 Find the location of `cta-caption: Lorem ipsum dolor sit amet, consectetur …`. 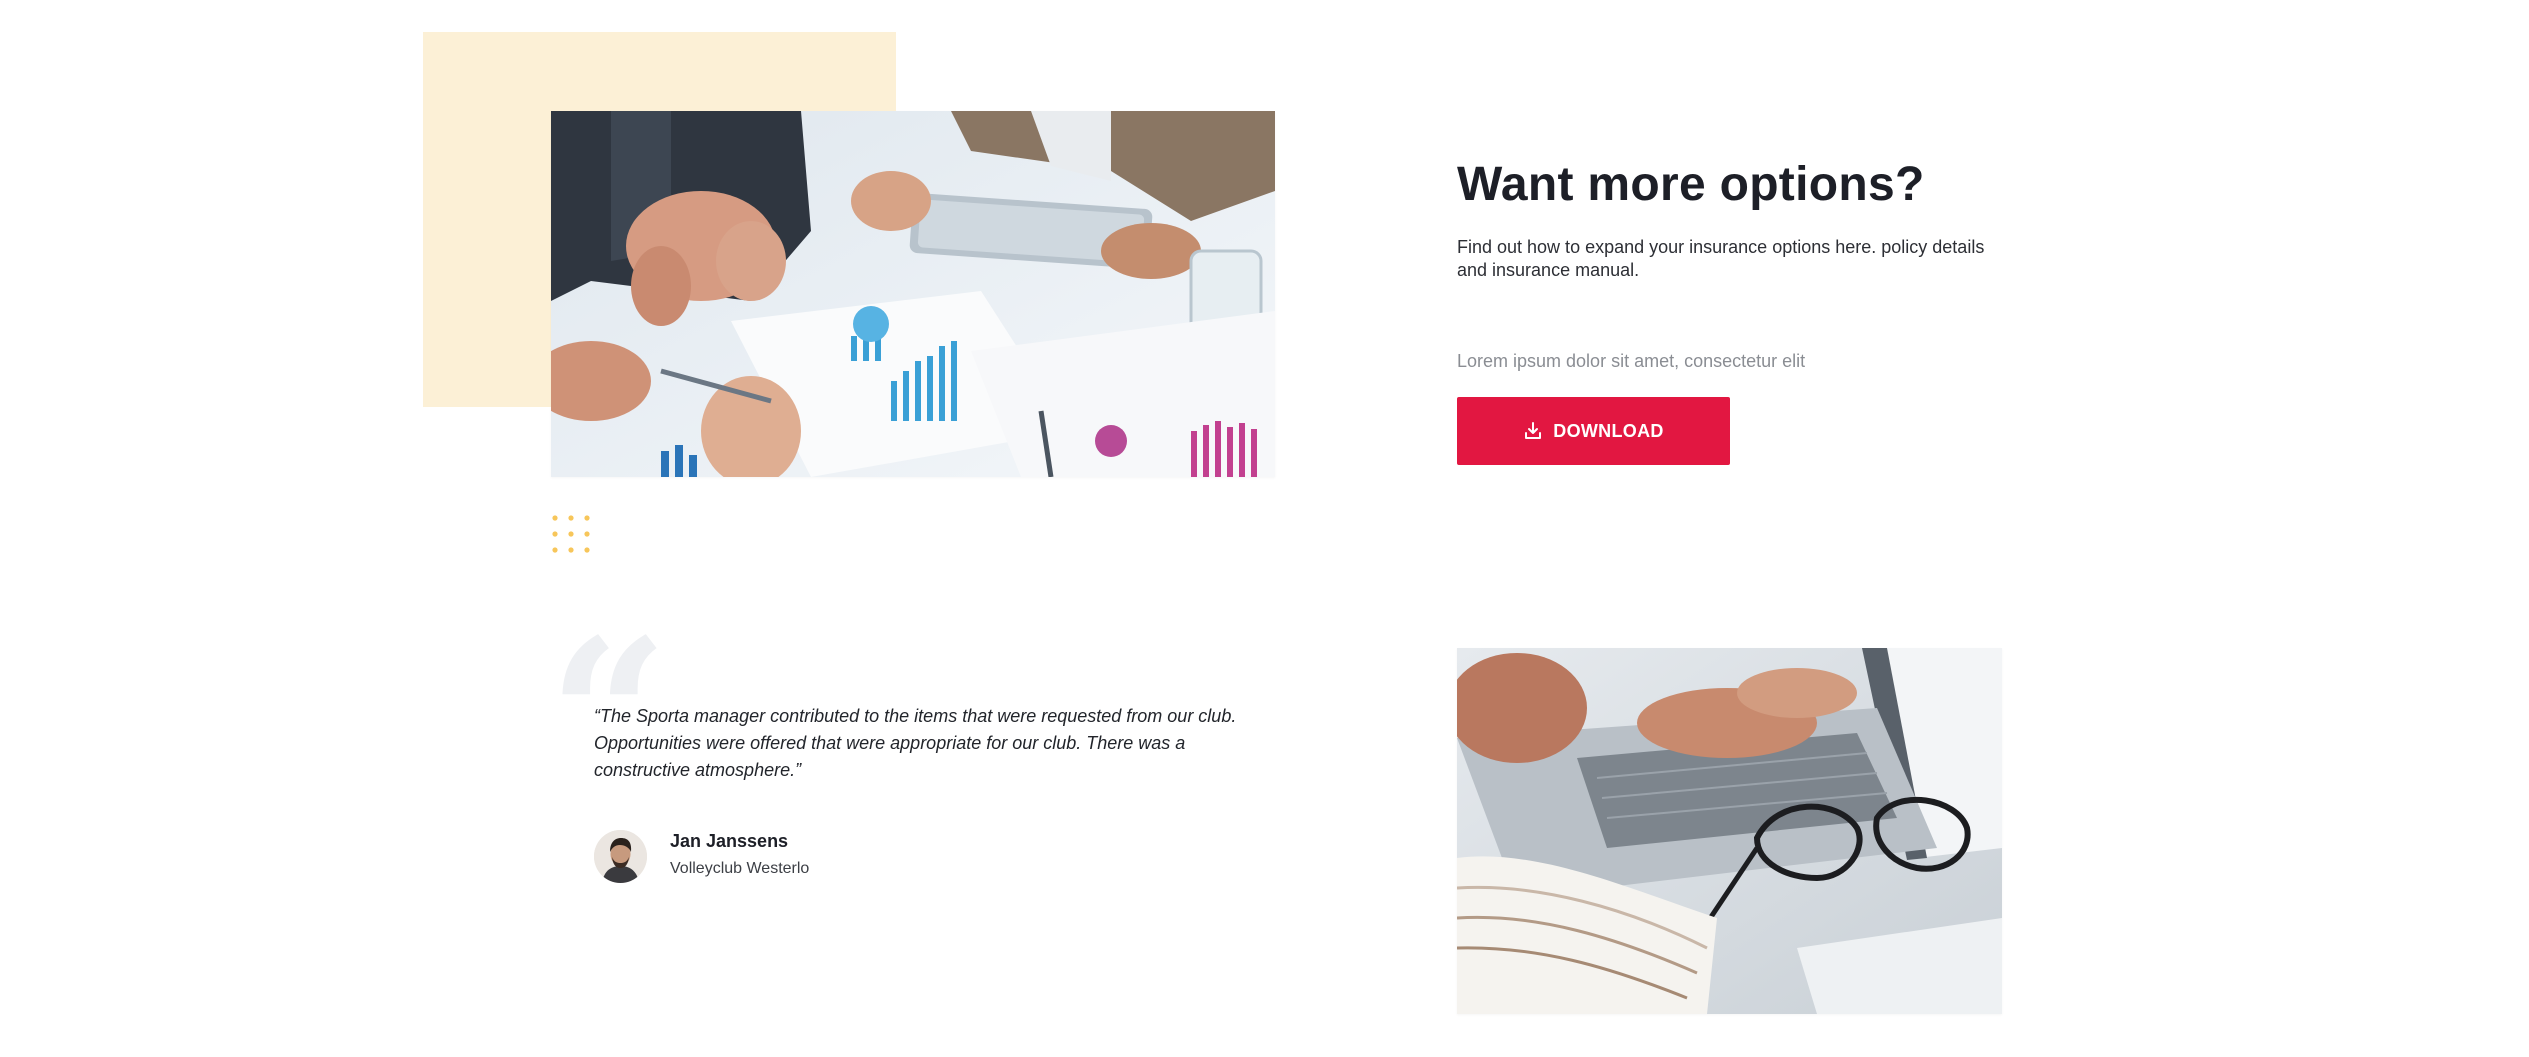

cta-caption: Lorem ipsum dolor sit amet, consectetur … is located at coordinates (1631, 361).